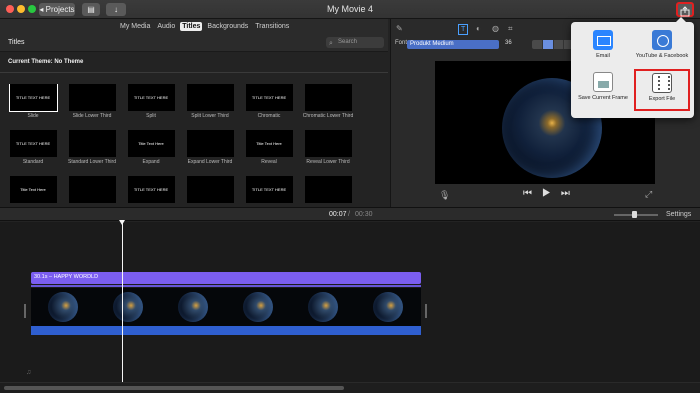  I want to click on align-center-button, so click(548, 44).